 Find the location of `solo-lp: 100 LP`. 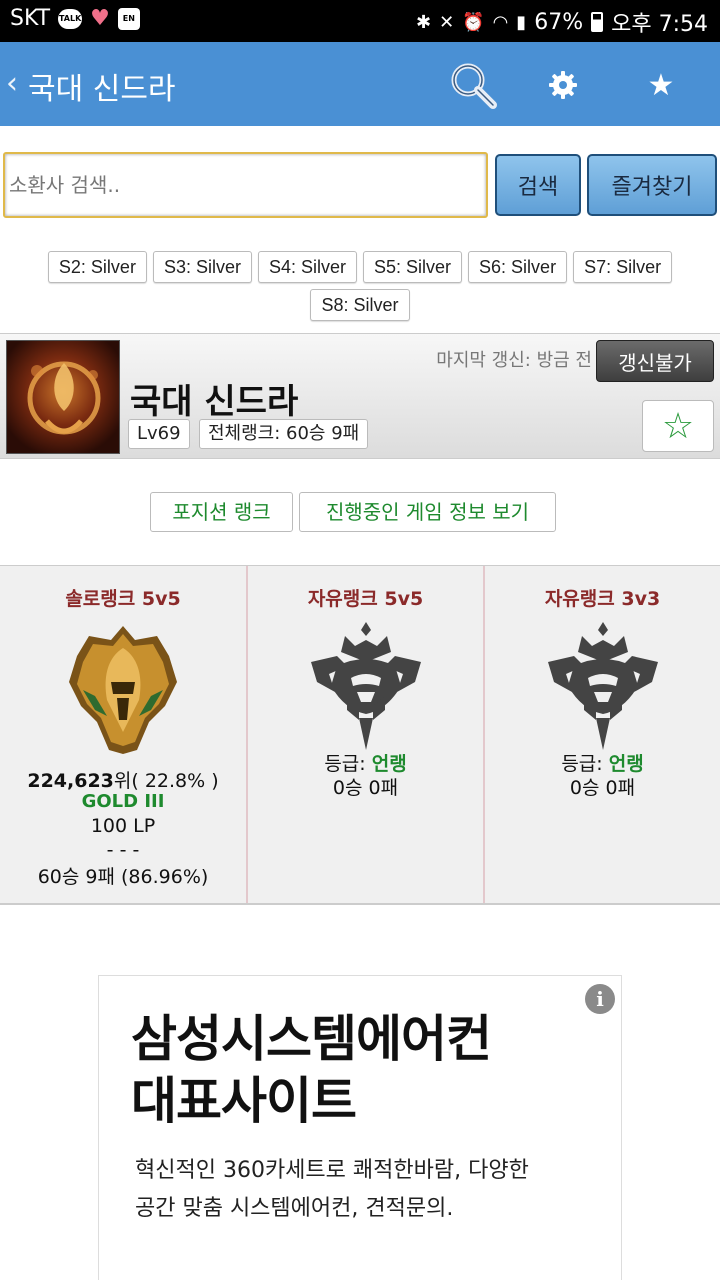

solo-lp: 100 LP is located at coordinates (123, 826).